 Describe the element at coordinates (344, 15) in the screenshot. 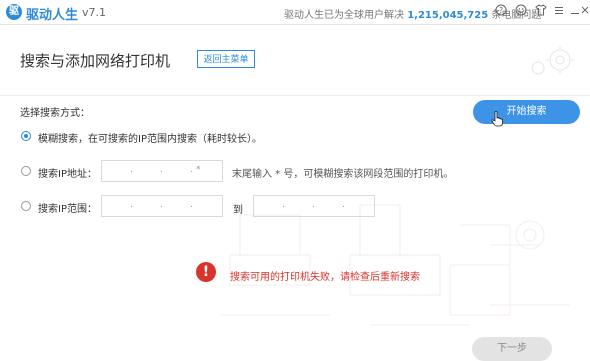

I see `stats-prefix: 驱动人生已为全球用户解决` at that location.